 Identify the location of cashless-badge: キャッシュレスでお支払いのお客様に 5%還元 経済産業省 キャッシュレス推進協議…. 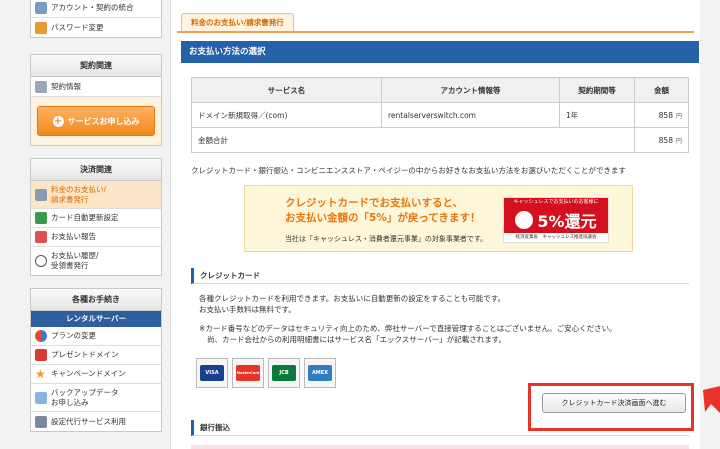
(556, 220).